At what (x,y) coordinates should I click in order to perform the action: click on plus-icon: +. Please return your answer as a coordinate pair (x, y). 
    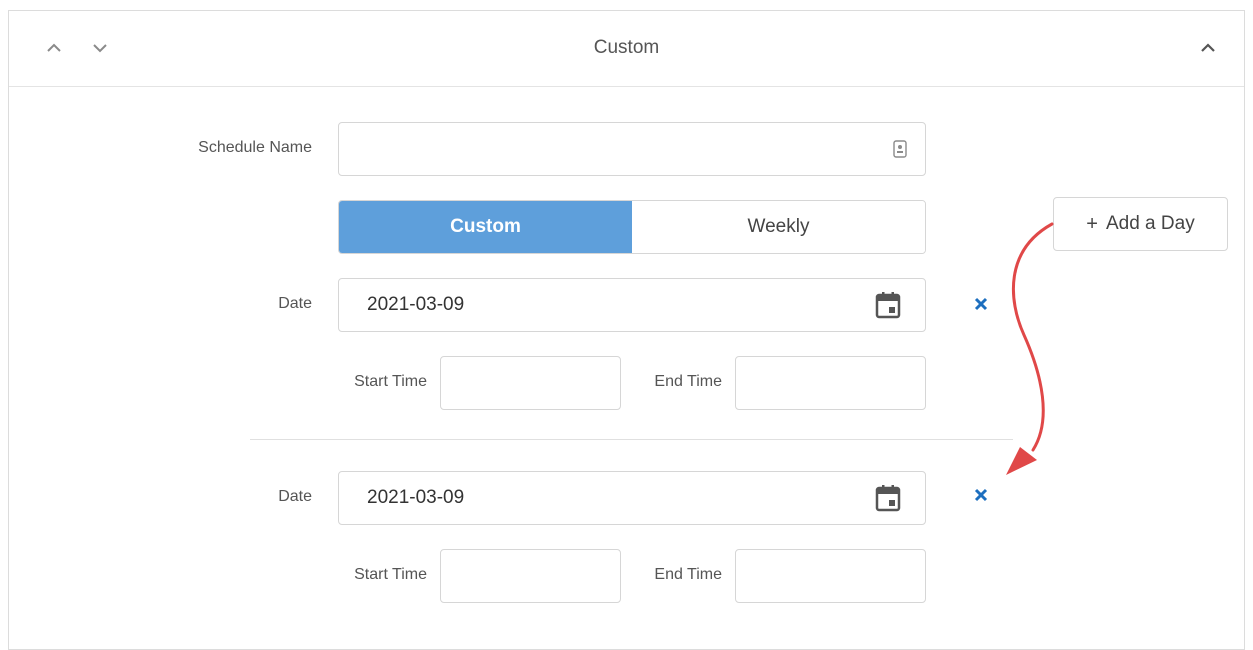
    Looking at the image, I should click on (1092, 223).